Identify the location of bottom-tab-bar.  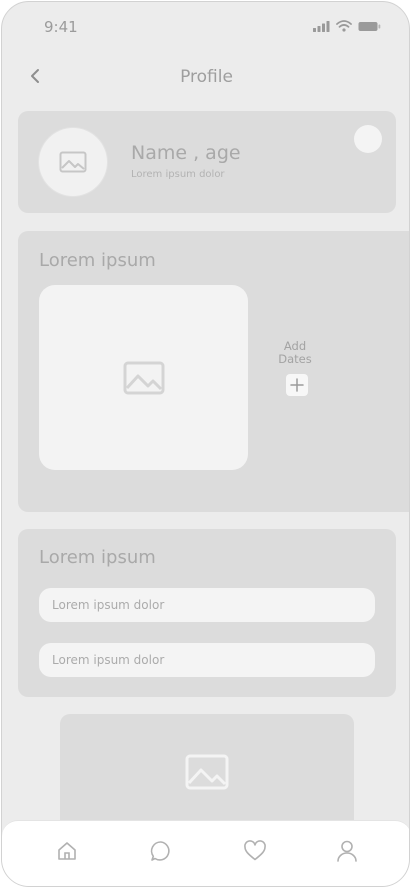
(205, 853).